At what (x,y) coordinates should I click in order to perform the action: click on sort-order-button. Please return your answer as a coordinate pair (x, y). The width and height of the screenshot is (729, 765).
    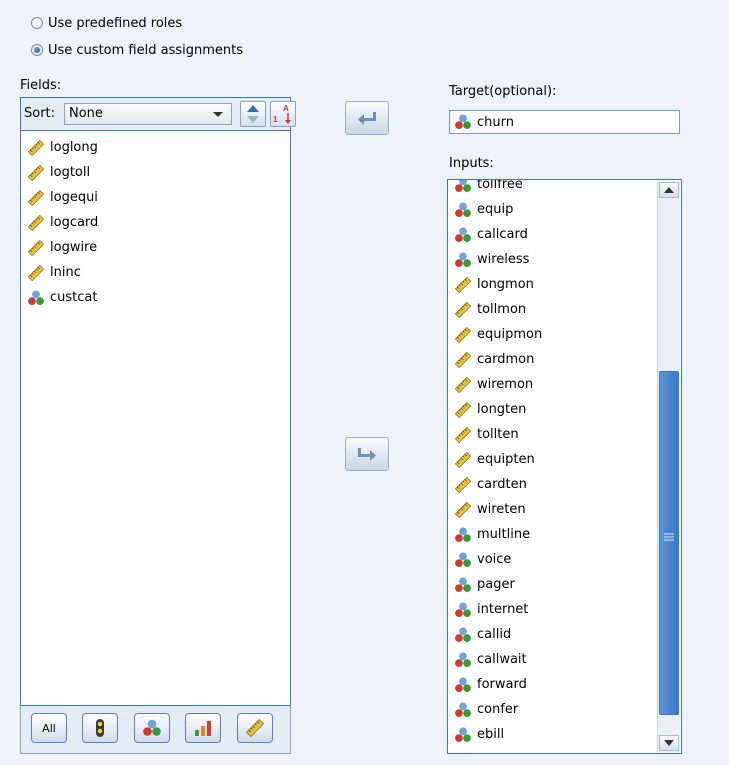
    Looking at the image, I should click on (253, 114).